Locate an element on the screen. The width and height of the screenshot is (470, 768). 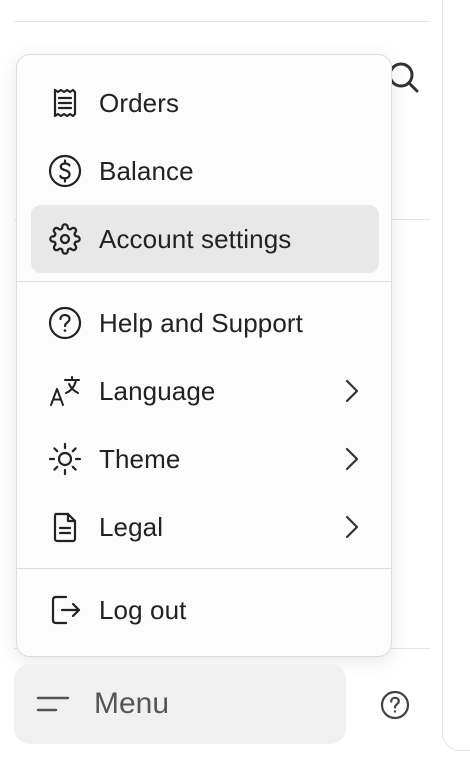
right-panel-edge is located at coordinates (456, 375).